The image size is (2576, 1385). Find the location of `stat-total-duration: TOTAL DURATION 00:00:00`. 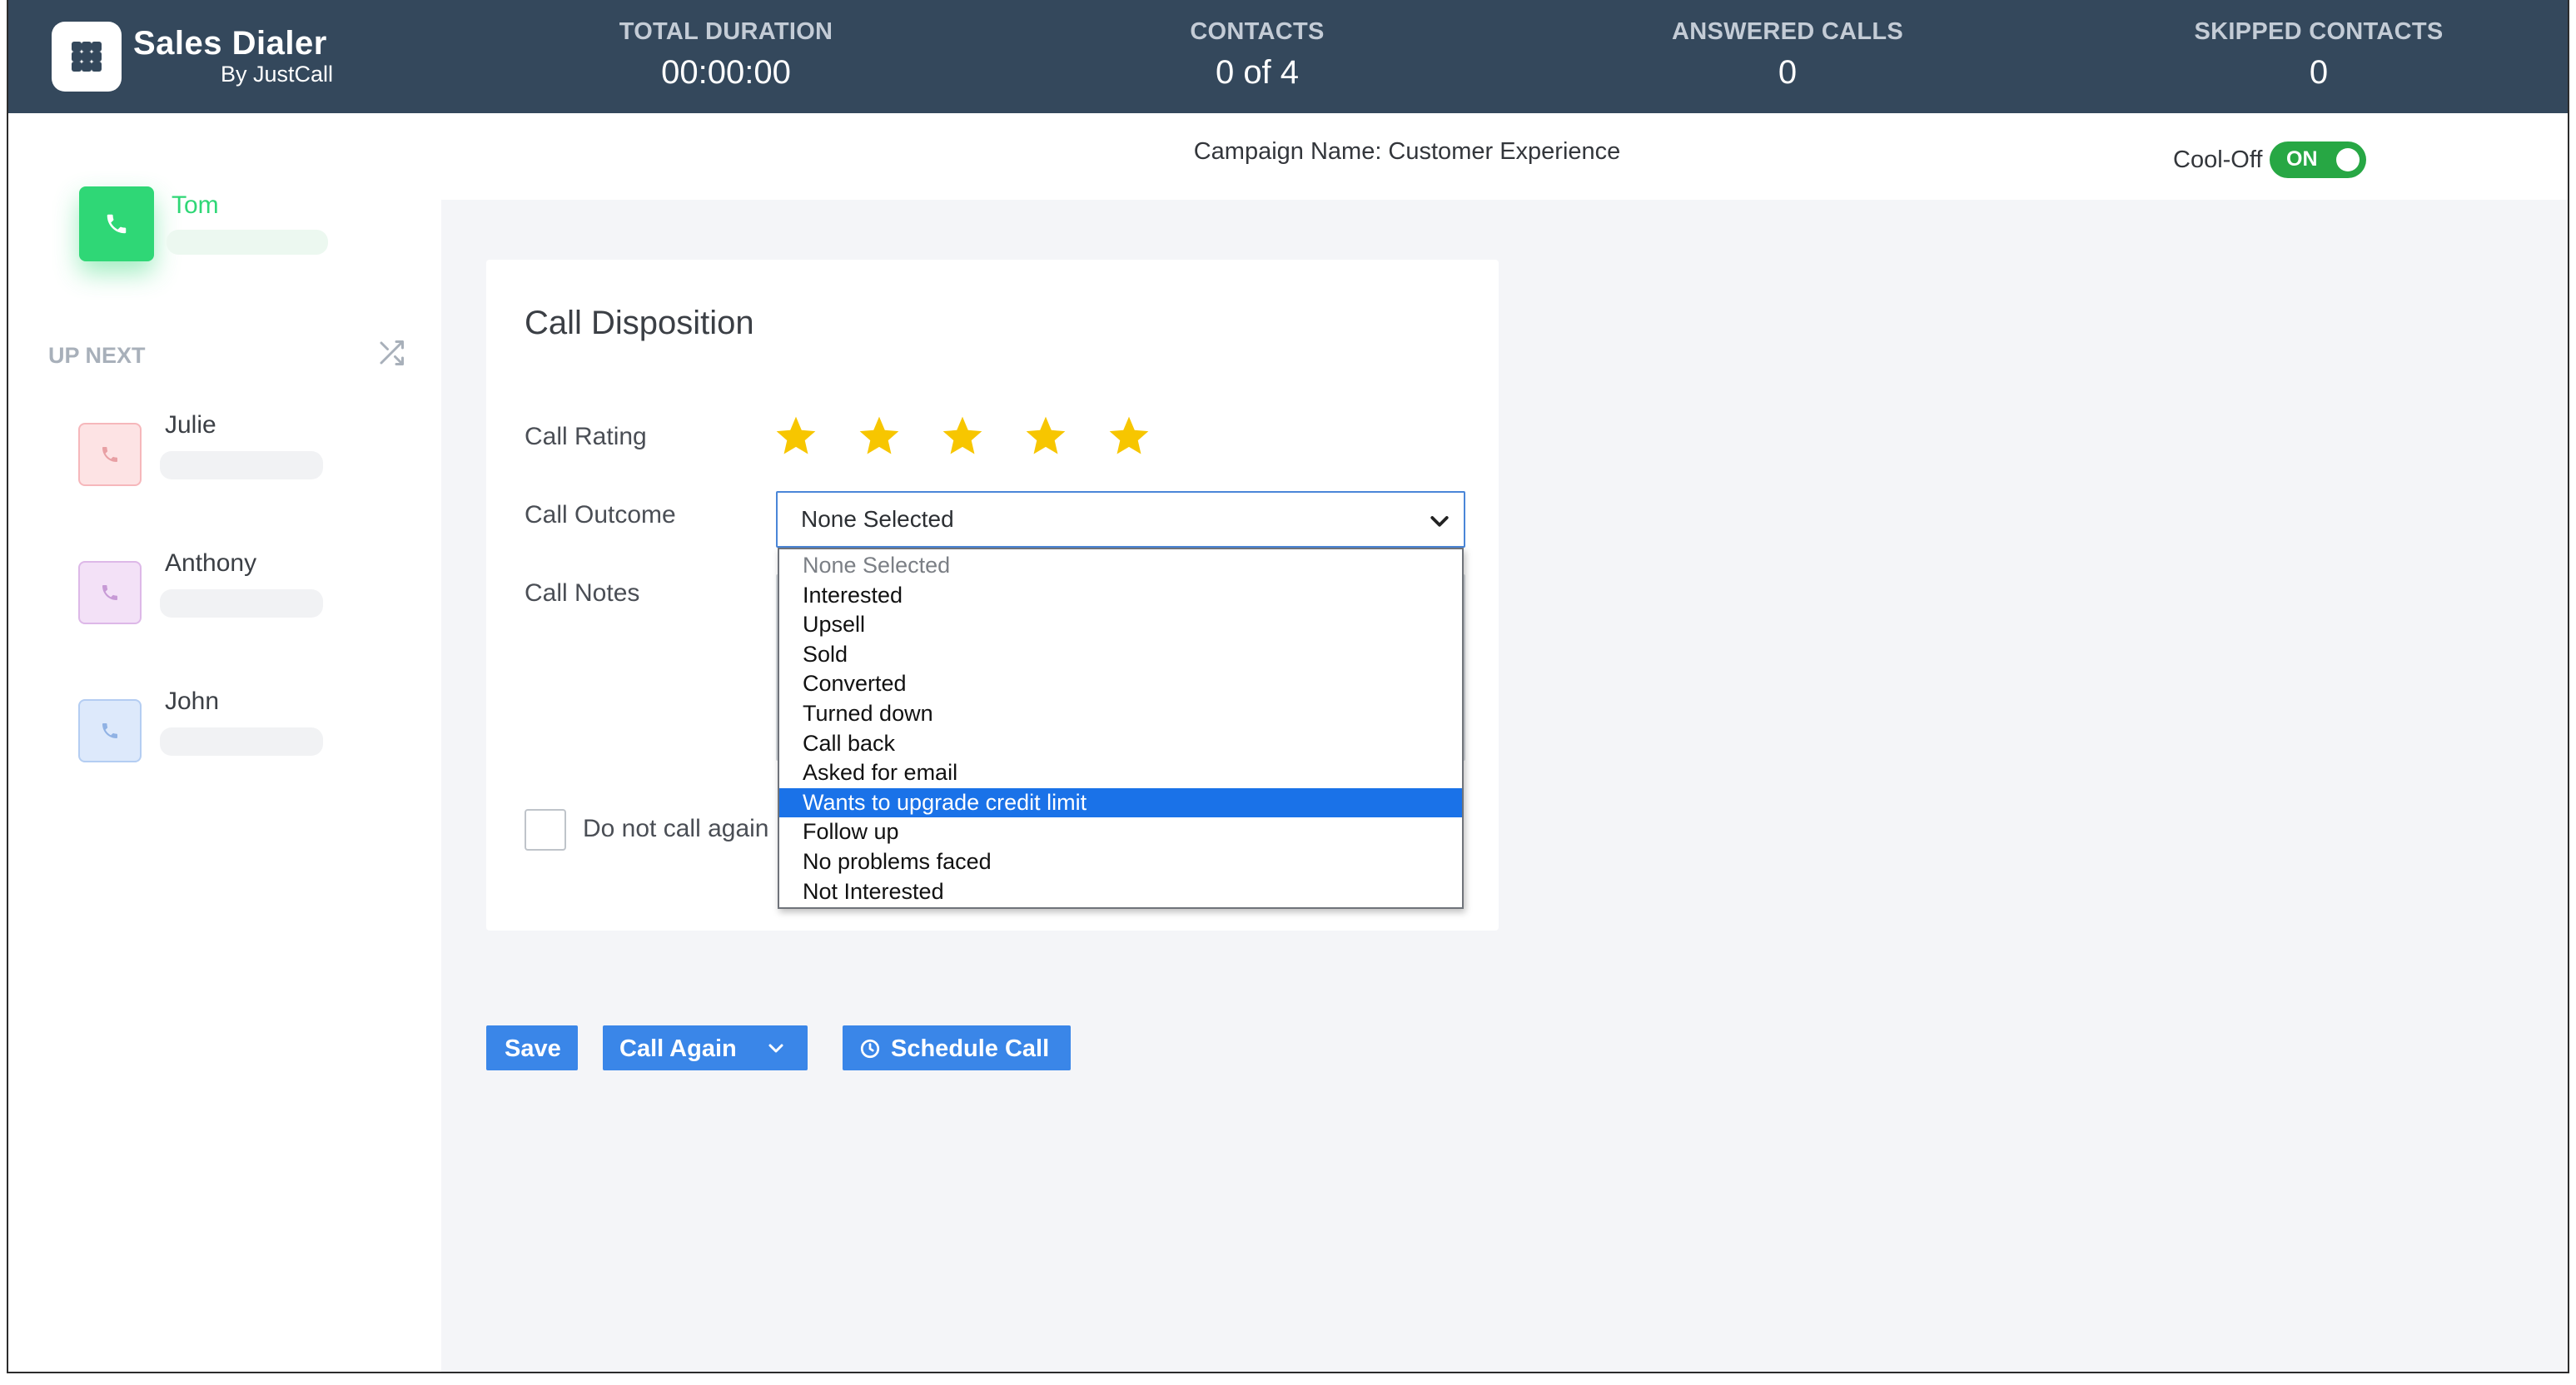

stat-total-duration: TOTAL DURATION 00:00:00 is located at coordinates (726, 46).